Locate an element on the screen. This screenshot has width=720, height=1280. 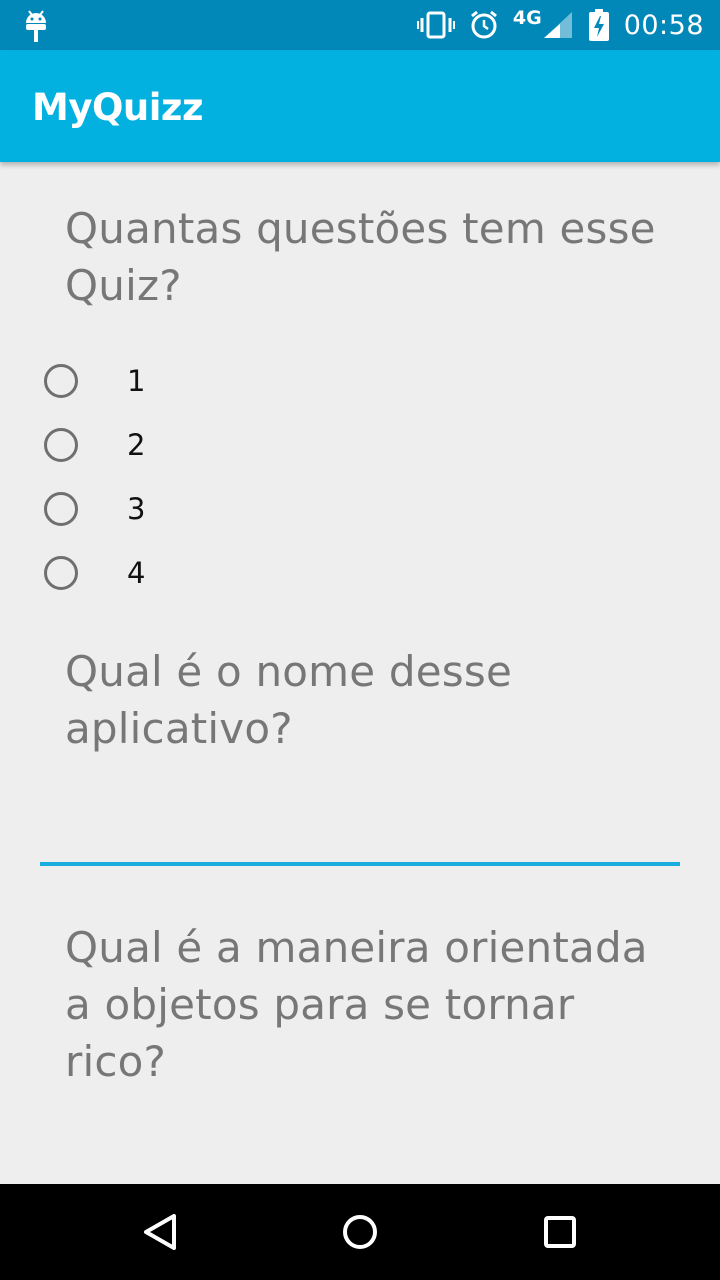
radio-option-label: 2 is located at coordinates (136, 445).